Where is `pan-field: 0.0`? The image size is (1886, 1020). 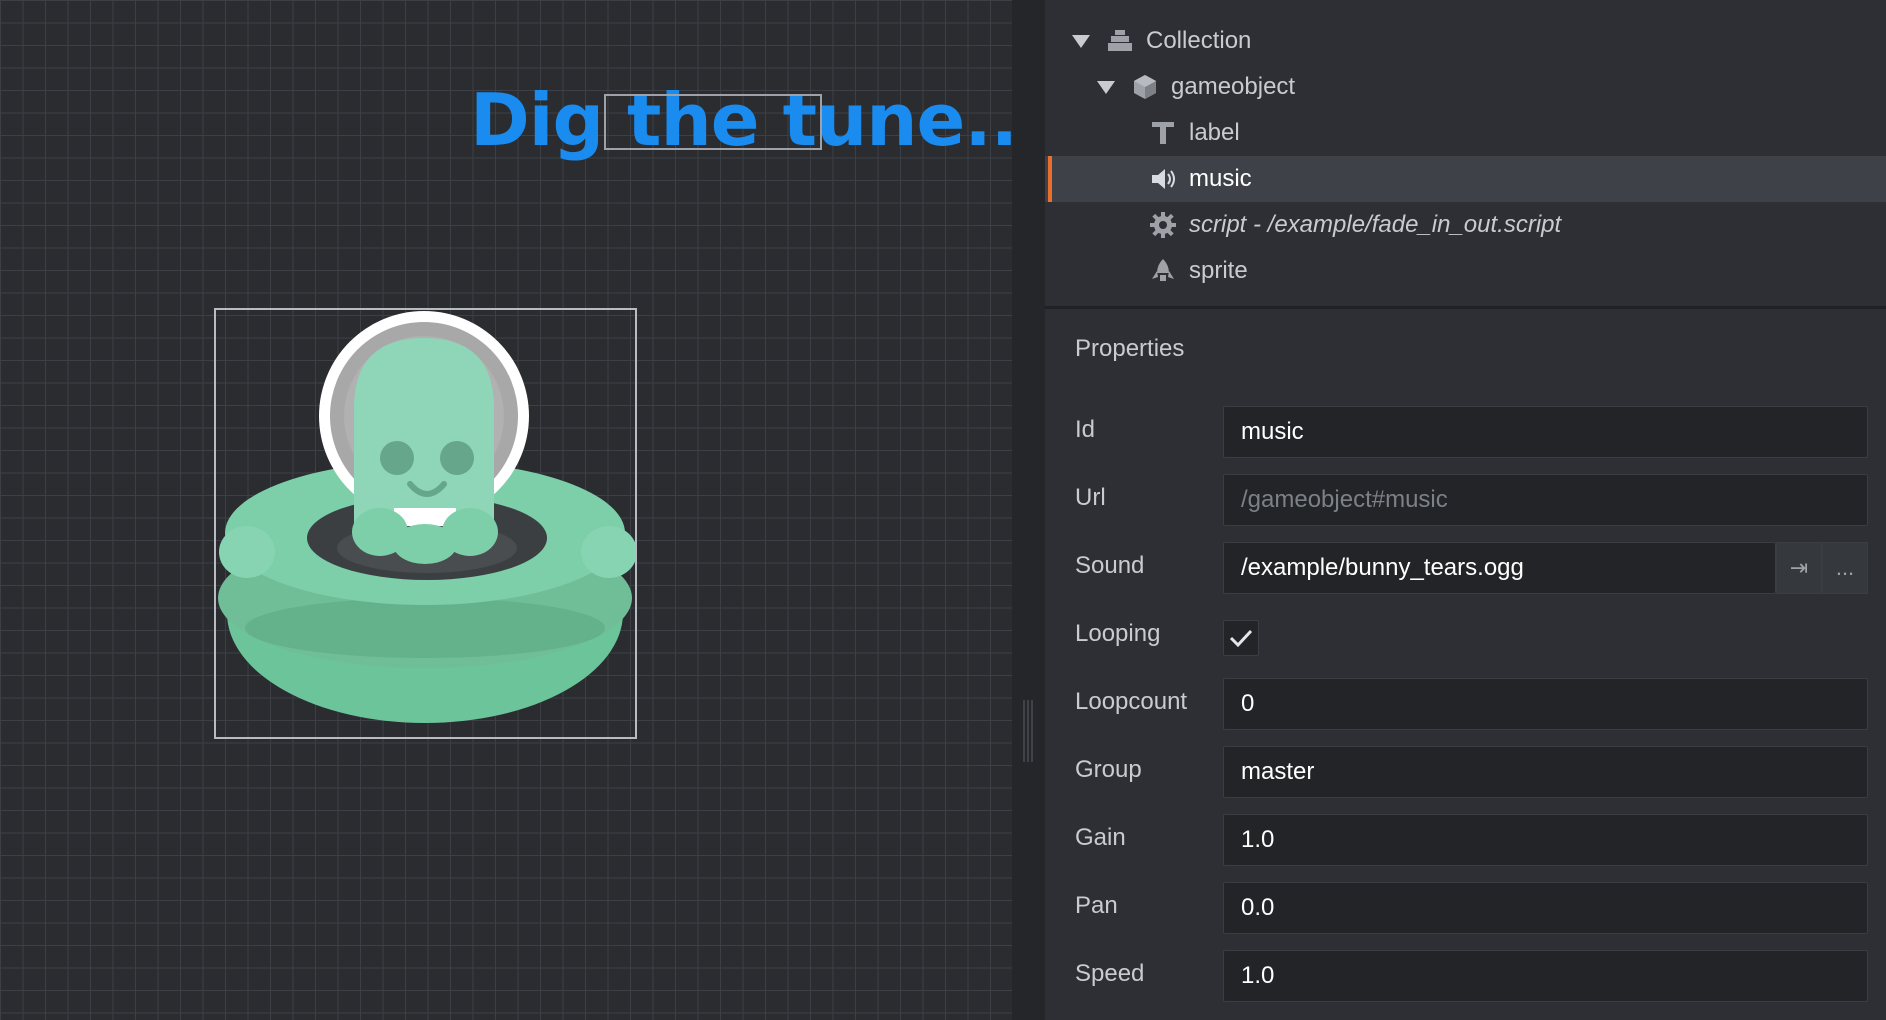
pan-field: 0.0 is located at coordinates (1545, 908).